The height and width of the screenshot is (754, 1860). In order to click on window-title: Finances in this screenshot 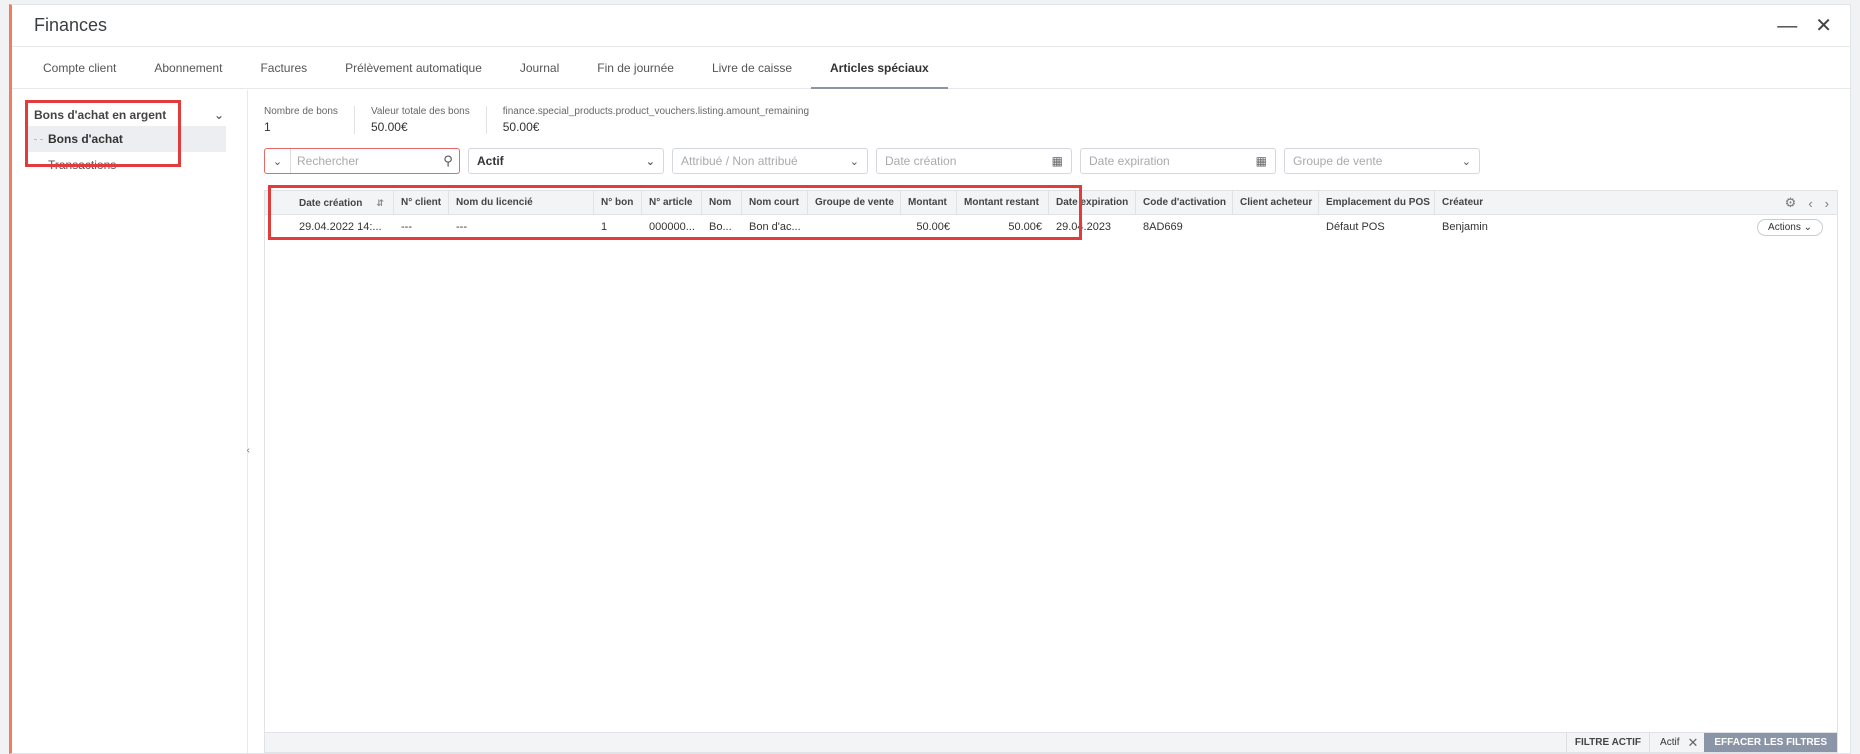, I will do `click(71, 25)`.